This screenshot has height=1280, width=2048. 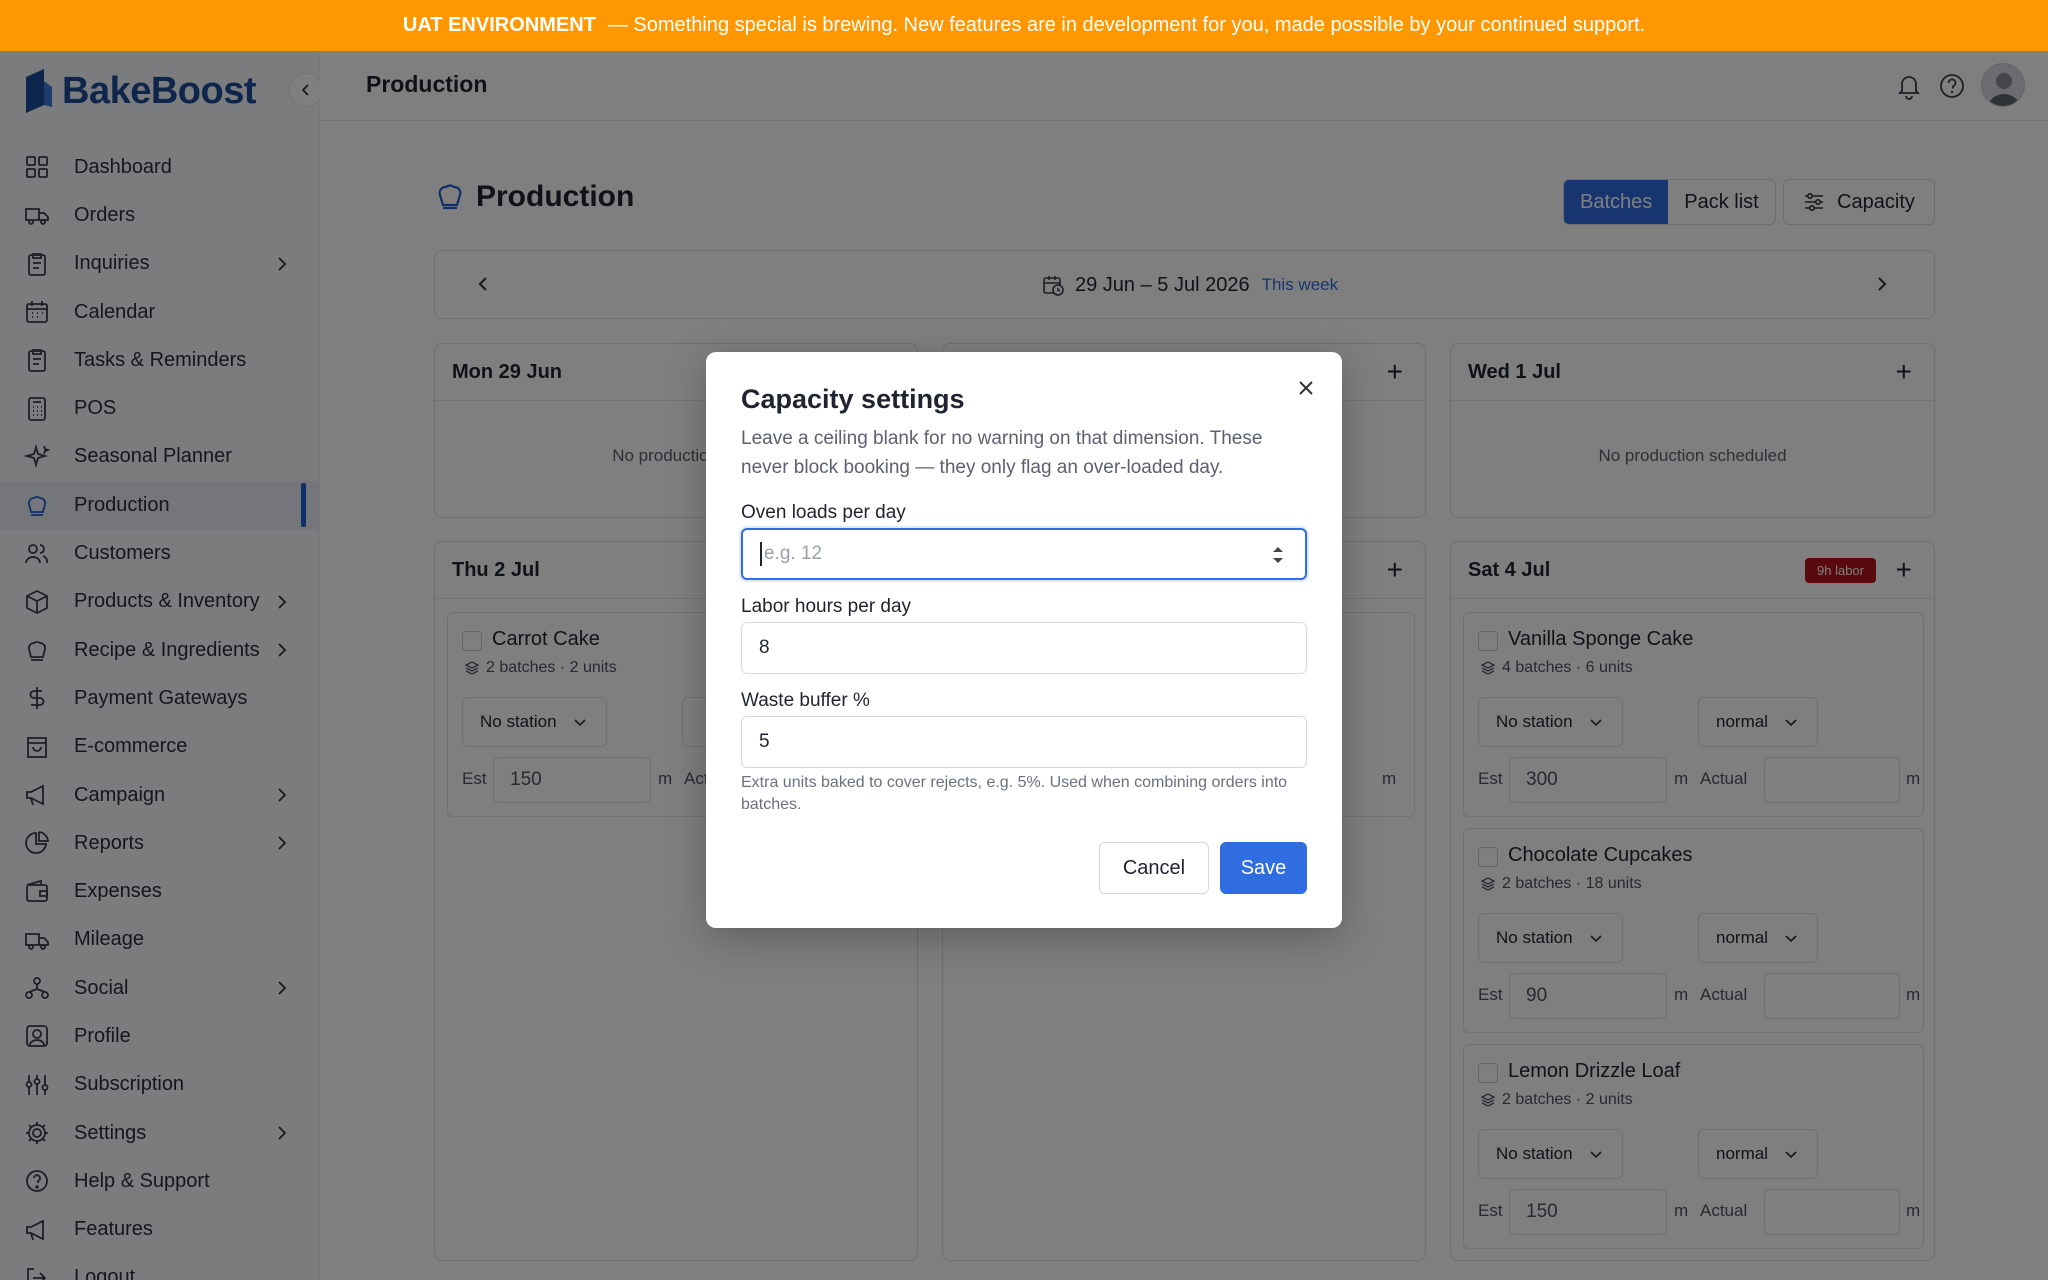 What do you see at coordinates (1024, 742) in the screenshot?
I see `waste-buffer-input: 5` at bounding box center [1024, 742].